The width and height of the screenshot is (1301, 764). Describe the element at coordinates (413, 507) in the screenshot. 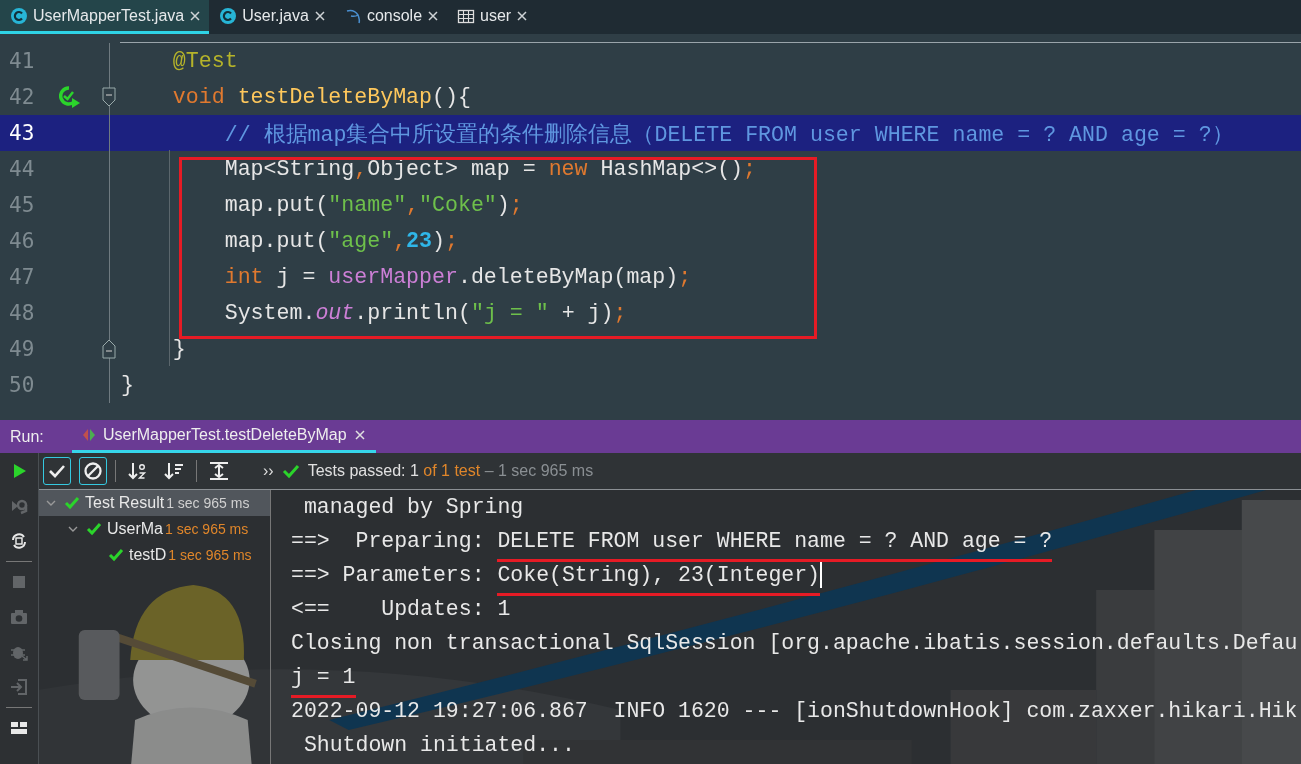

I see `console-text: managed by Spring` at that location.